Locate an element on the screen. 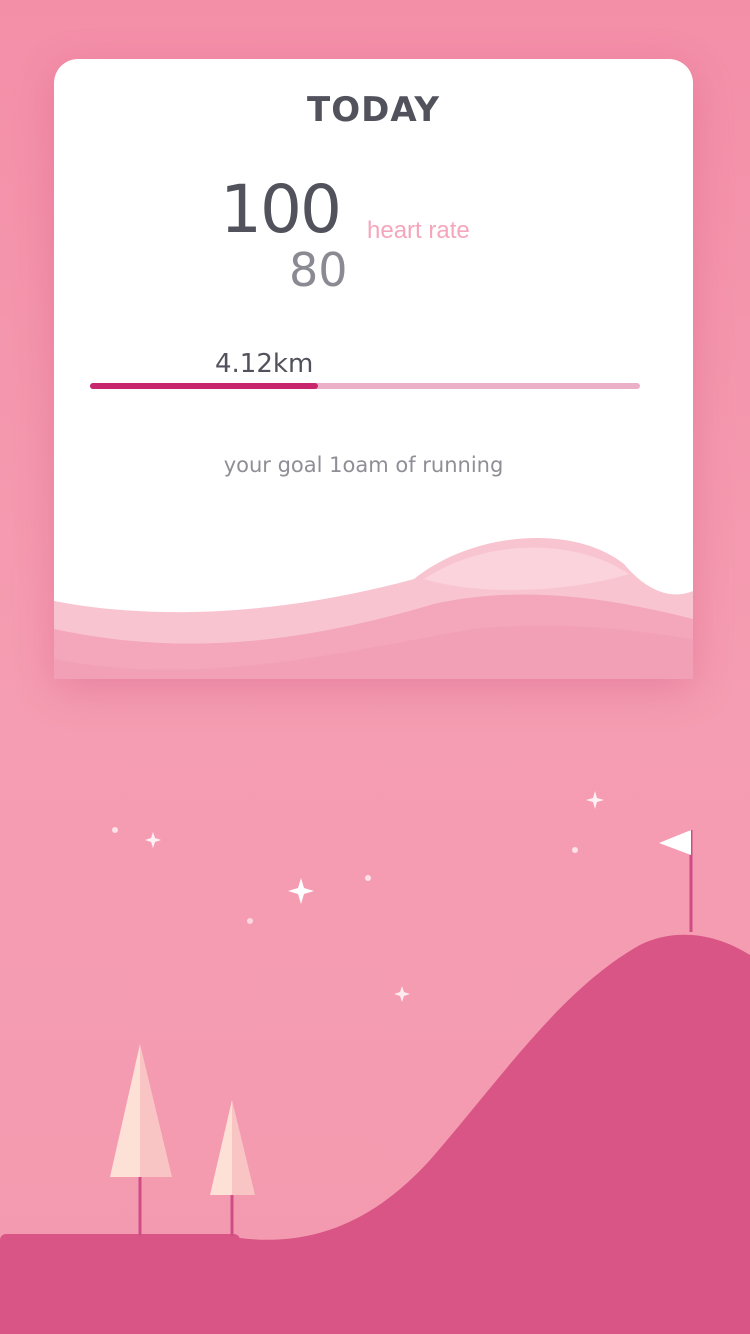 This screenshot has width=750, height=1334. card-title: TODAY is located at coordinates (373, 110).